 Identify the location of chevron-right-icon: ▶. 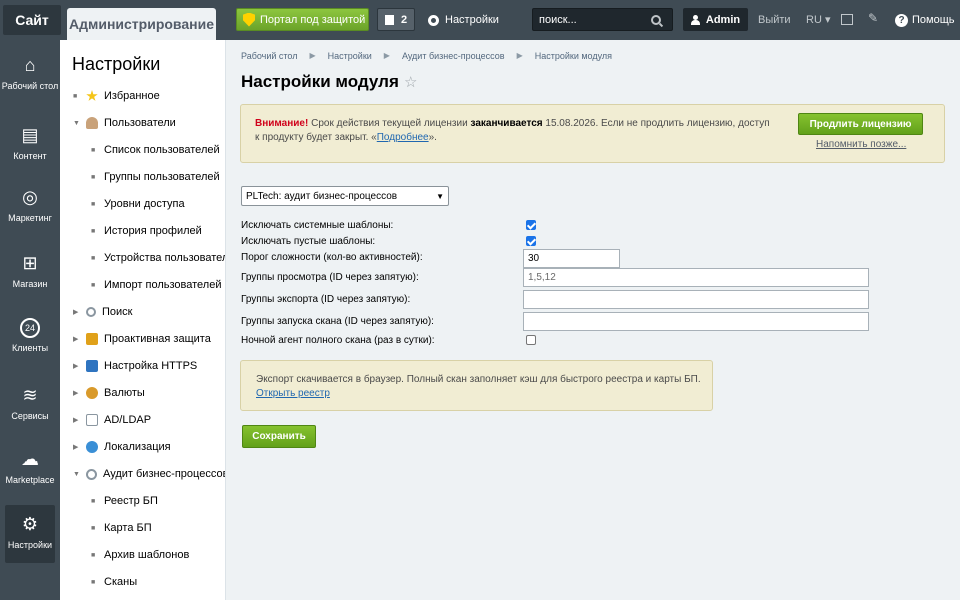
(312, 55).